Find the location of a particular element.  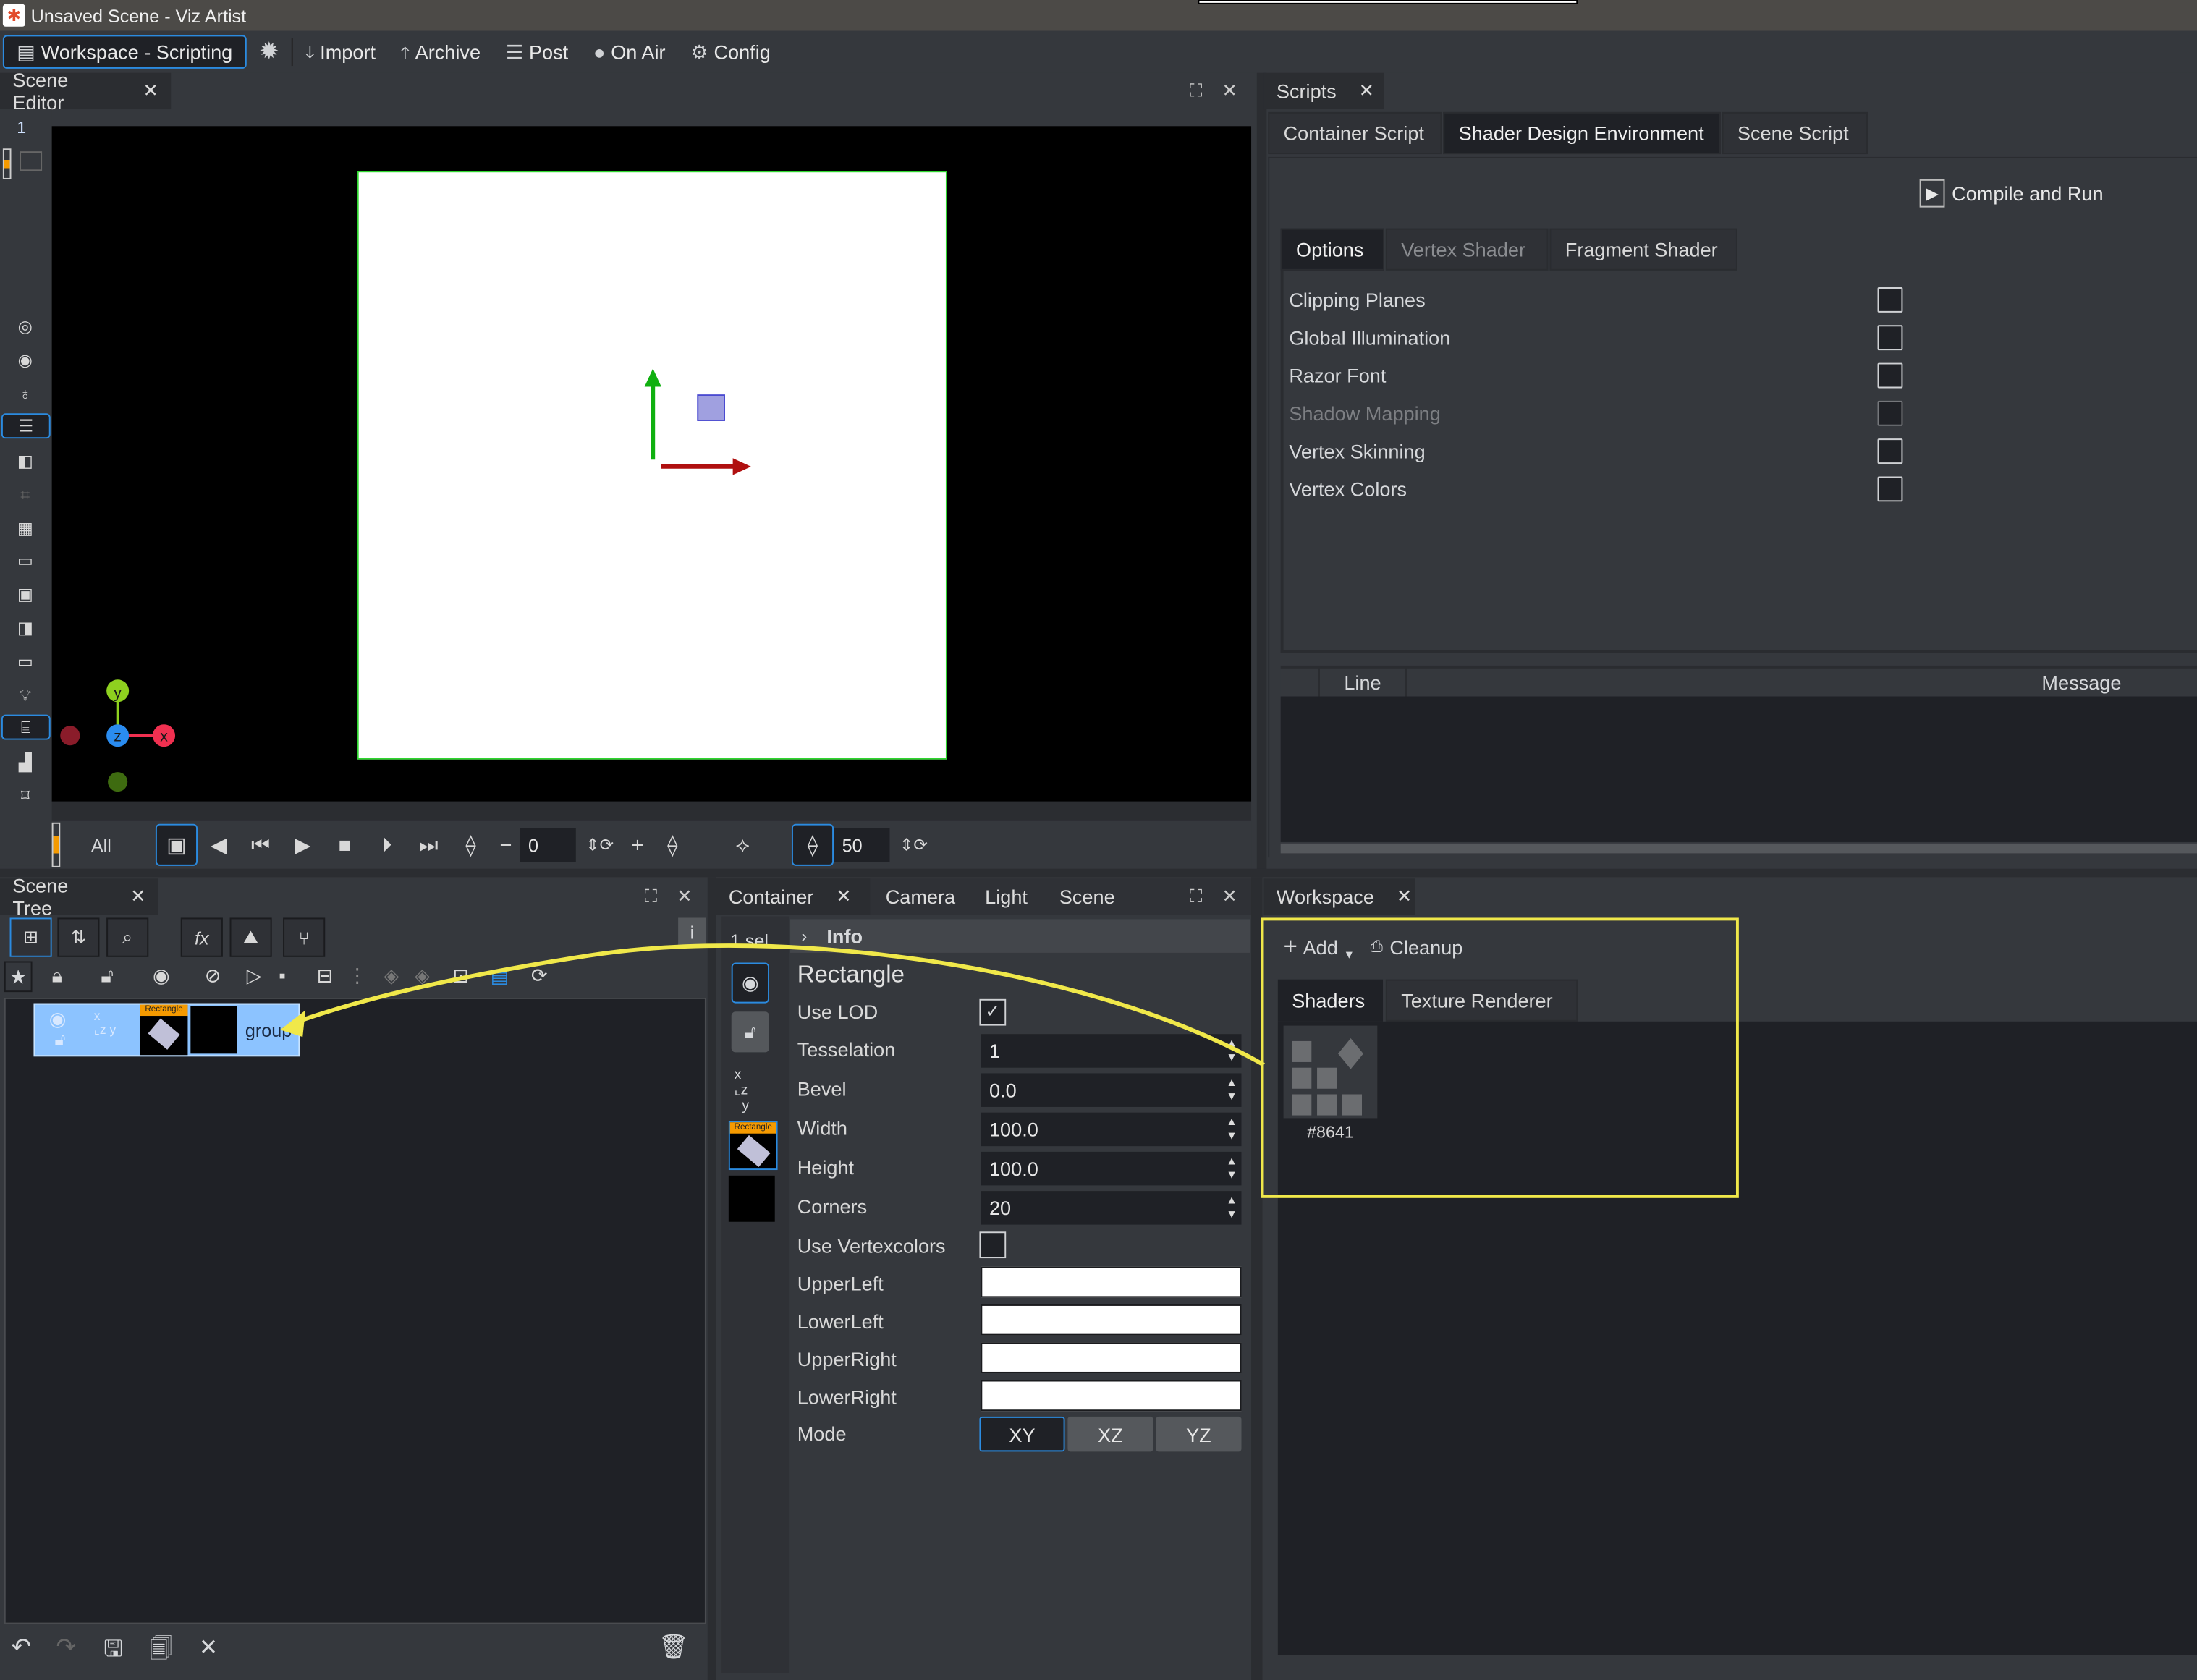

merge-button: ⑂ is located at coordinates (305, 937).